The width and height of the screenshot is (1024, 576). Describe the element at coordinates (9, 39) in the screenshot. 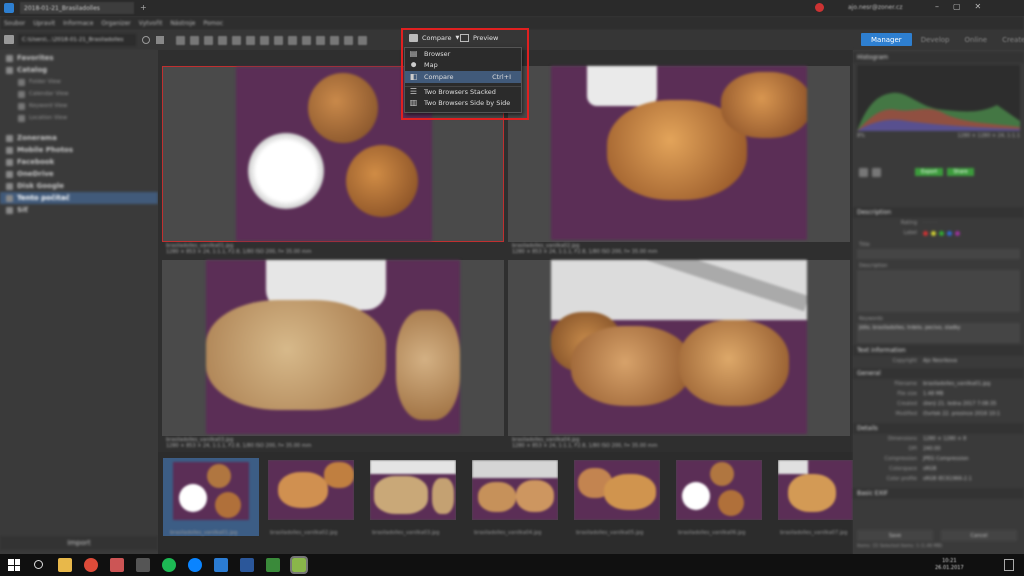

I see `folder-icon` at that location.